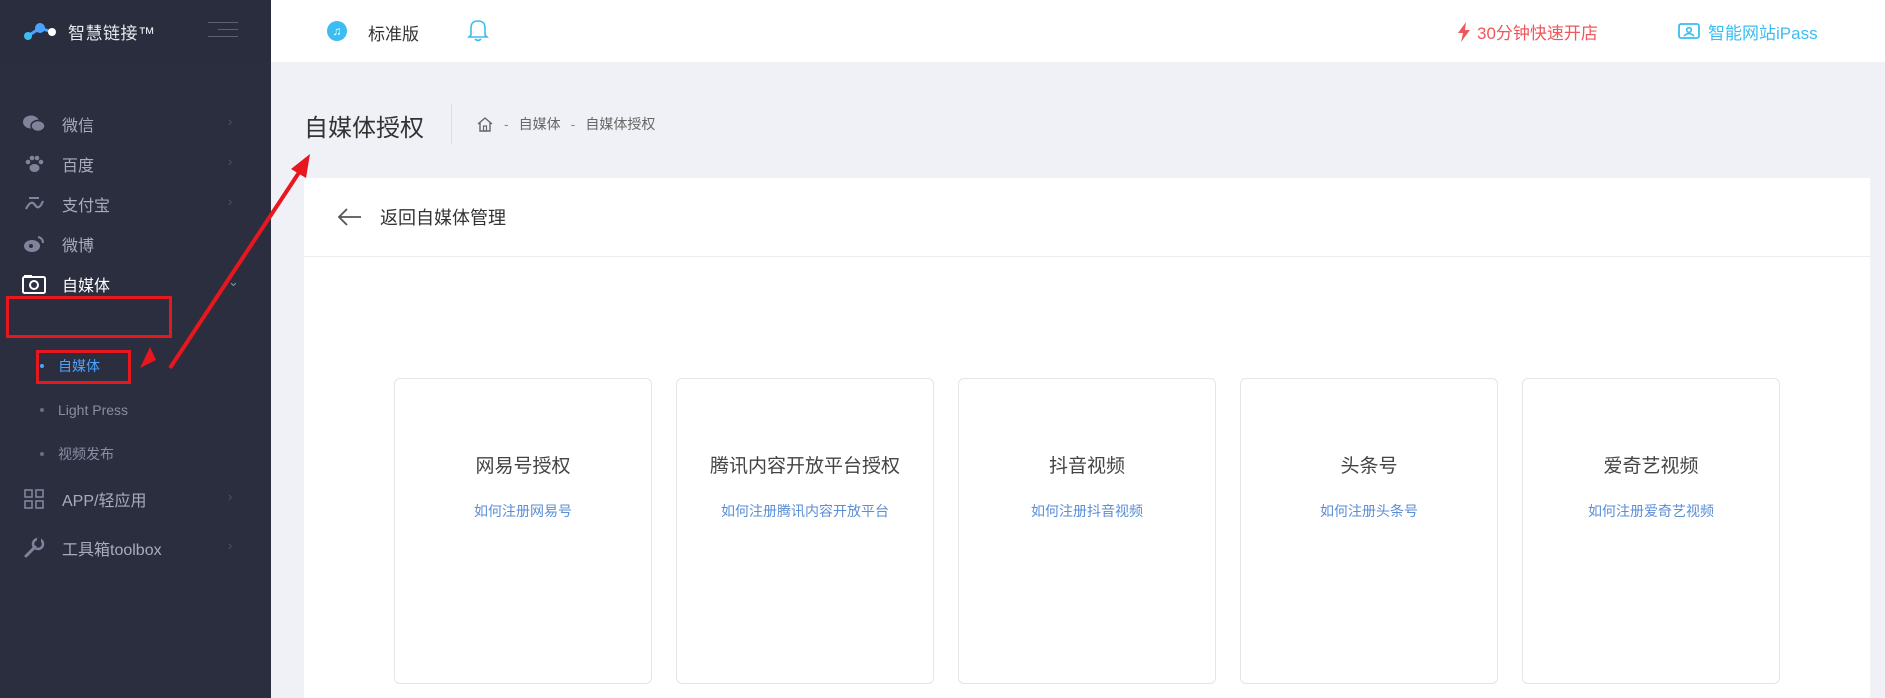  I want to click on breadcrumb: - 自媒体 - 自媒体授权, so click(565, 124).